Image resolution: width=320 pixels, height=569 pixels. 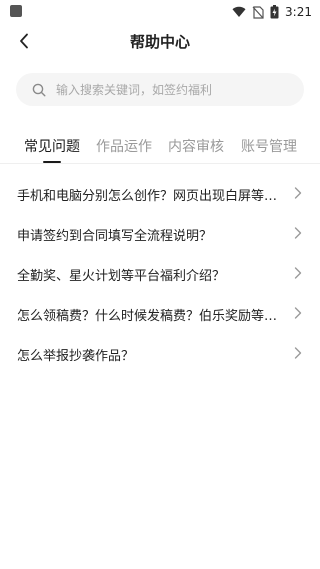 I want to click on faq-question: 申请签约到合同填写全流程说明？, so click(x=115, y=236).